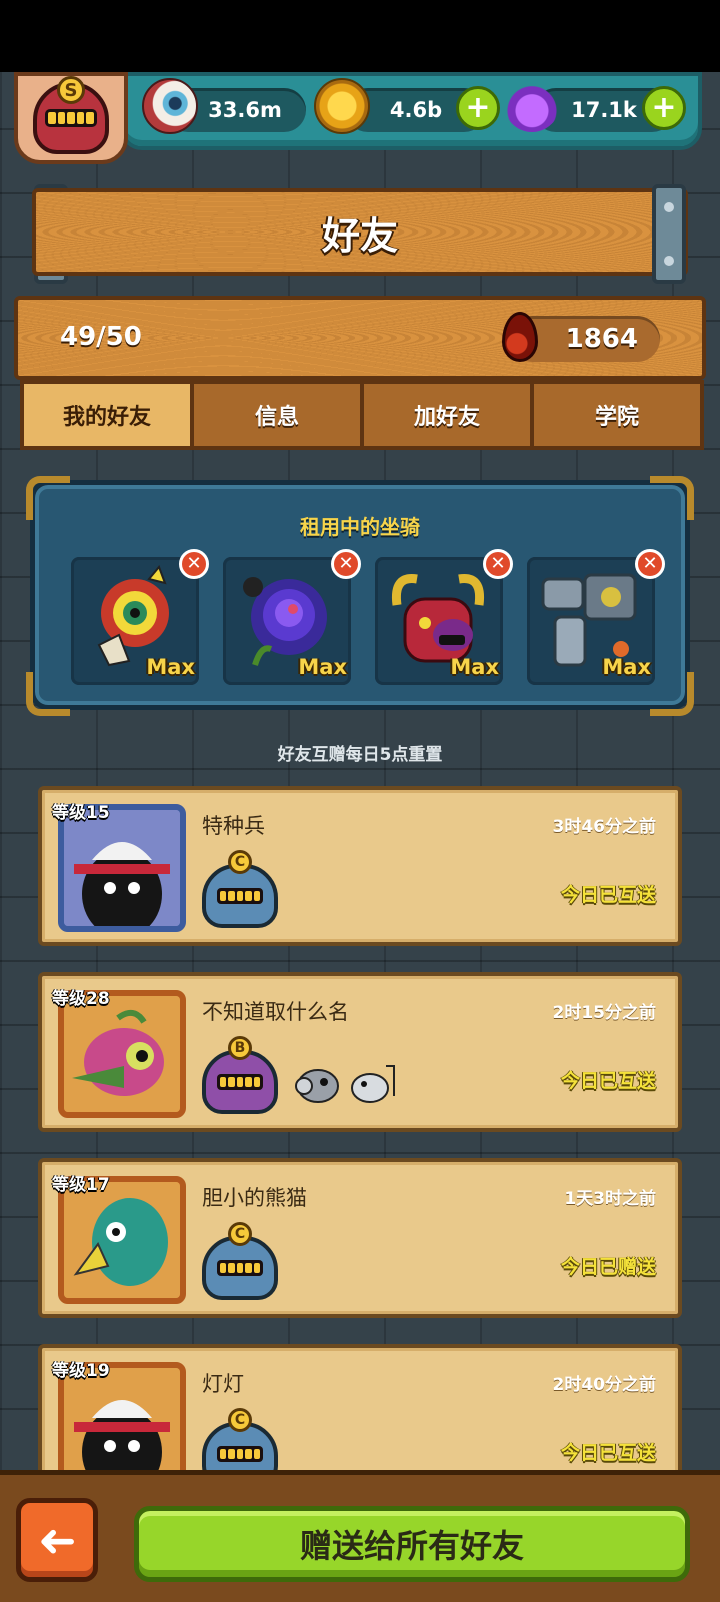 The width and height of the screenshot is (720, 1602). What do you see at coordinates (444, 617) in the screenshot?
I see `mount-slot-3: Max ✕` at bounding box center [444, 617].